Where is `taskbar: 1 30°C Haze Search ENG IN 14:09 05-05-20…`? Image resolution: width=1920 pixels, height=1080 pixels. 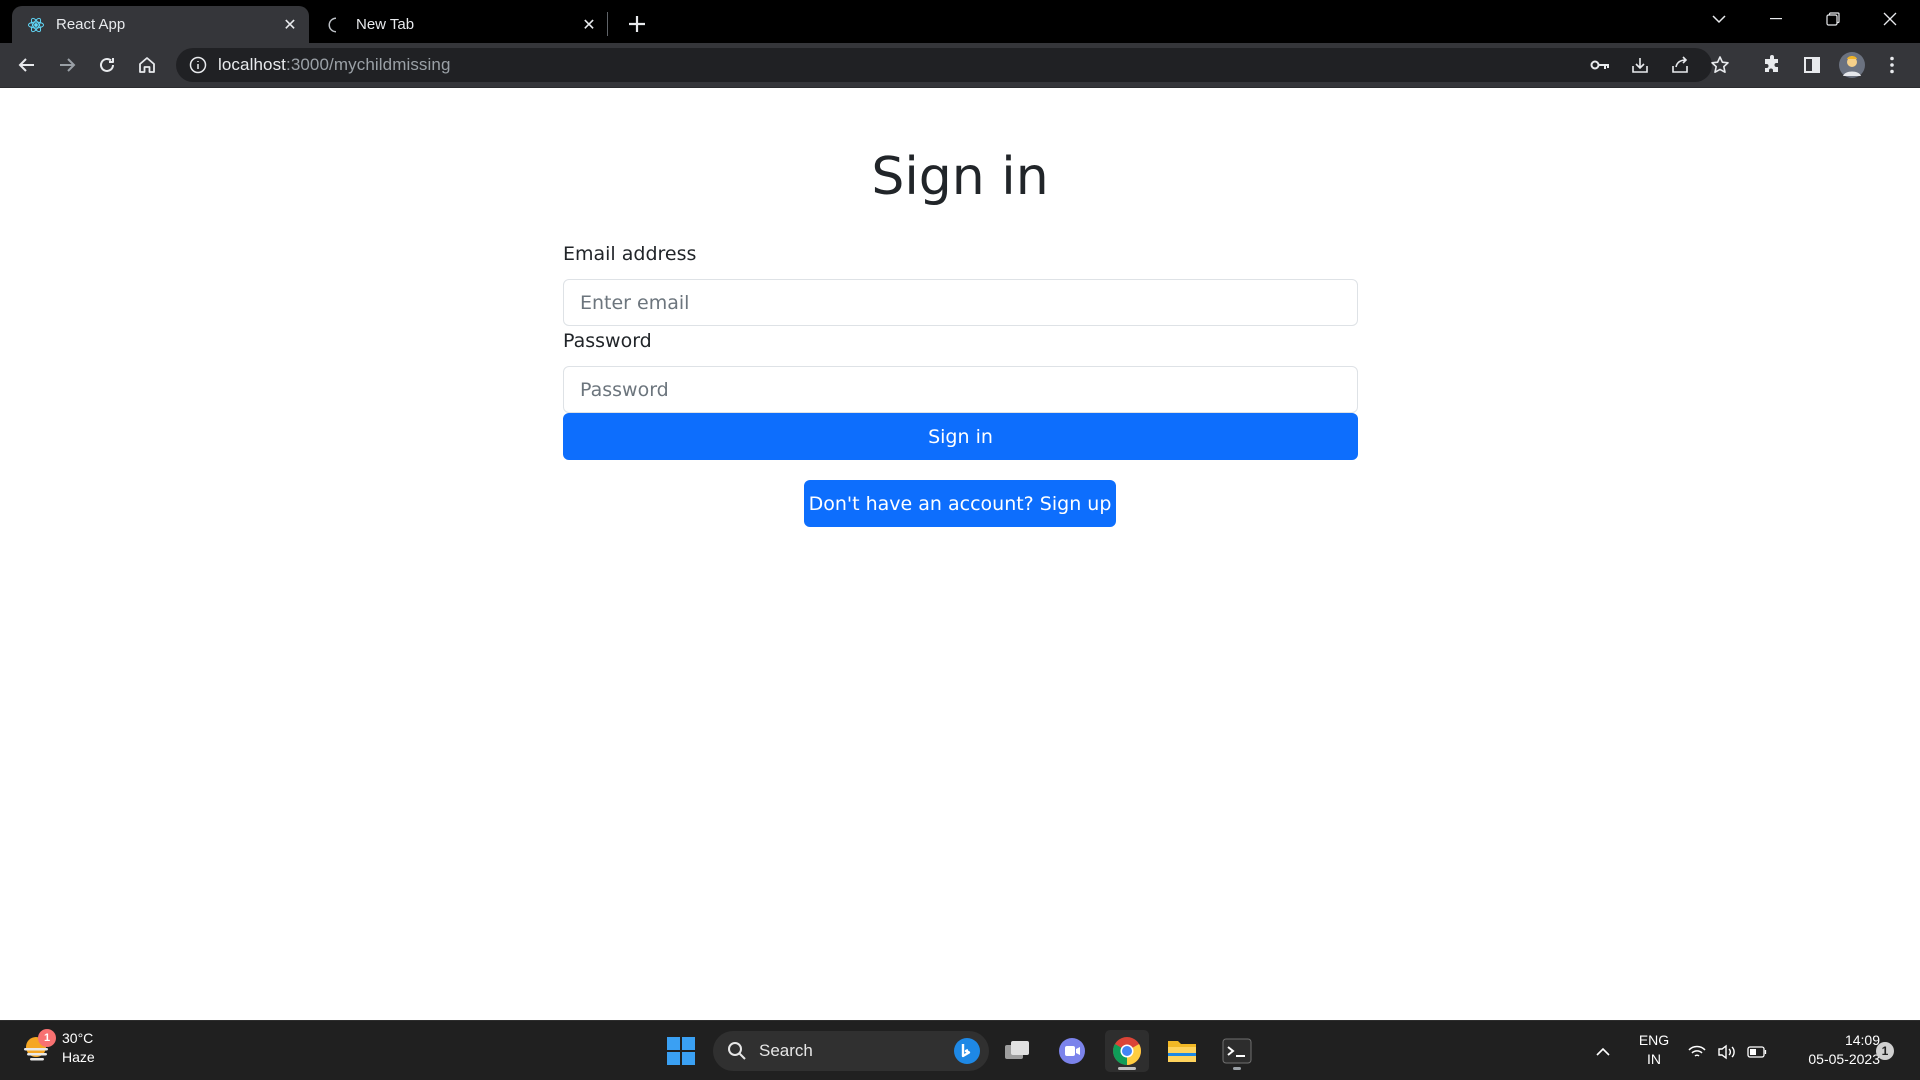
taskbar: 1 30°C Haze Search ENG IN 14:09 05-05-20… is located at coordinates (960, 1050).